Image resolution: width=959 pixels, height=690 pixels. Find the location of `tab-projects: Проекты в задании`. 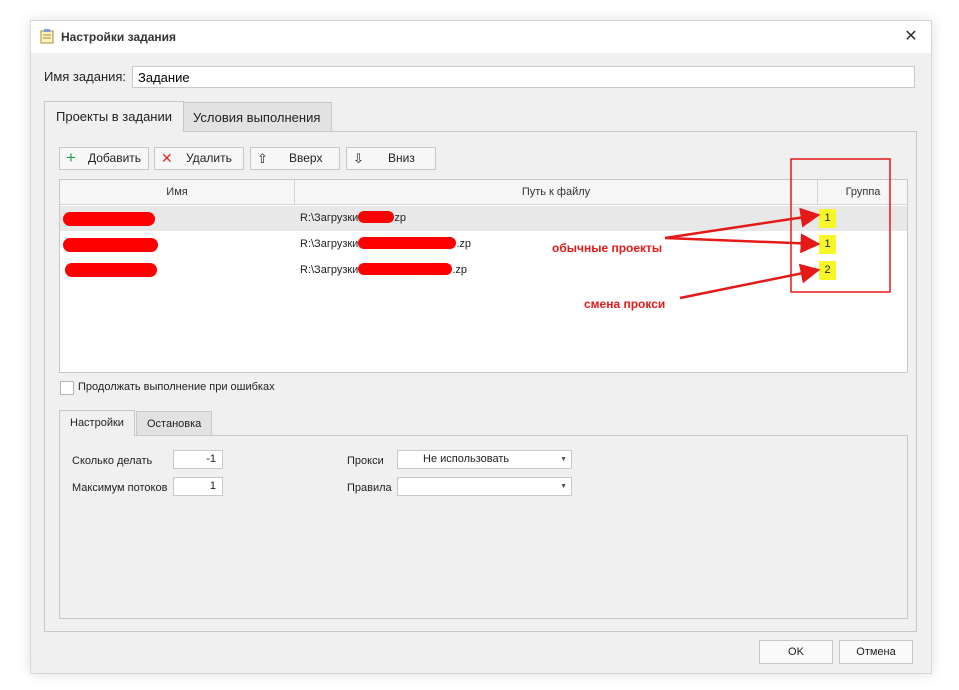

tab-projects: Проекты в задании is located at coordinates (114, 116).